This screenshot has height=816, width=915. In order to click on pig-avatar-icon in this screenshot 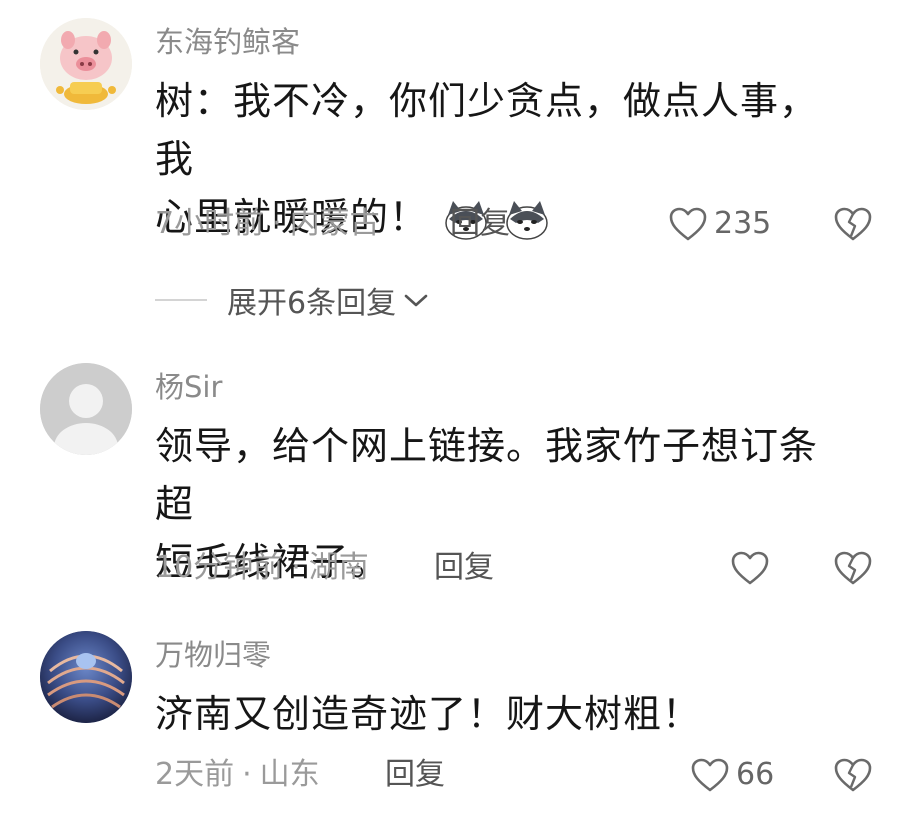, I will do `click(86, 64)`.